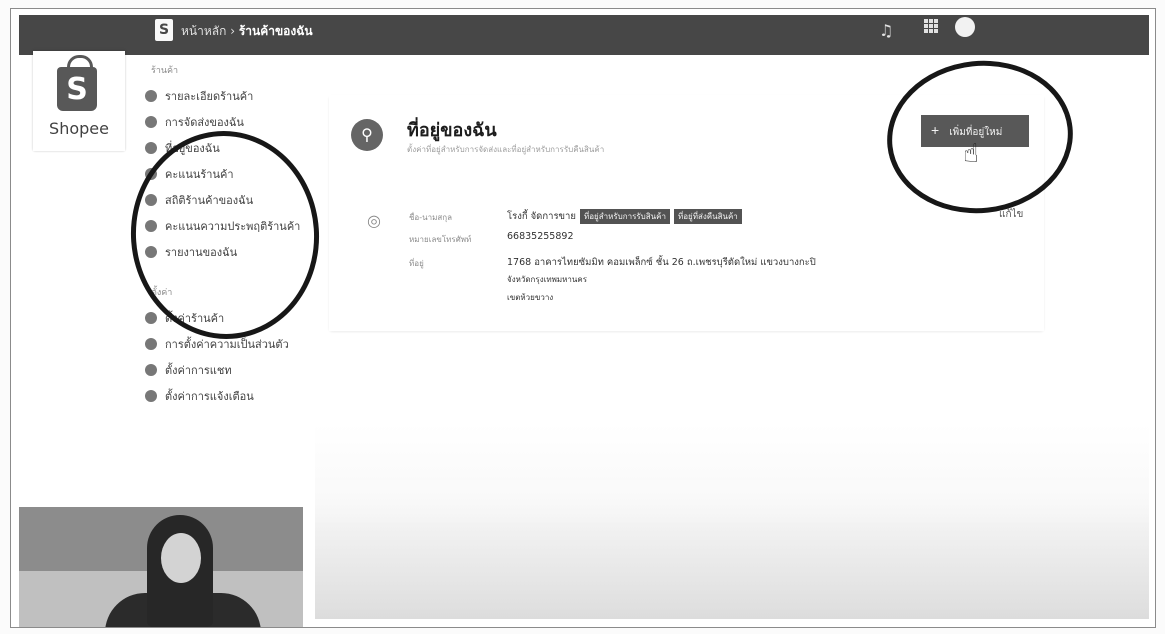  I want to click on truck-icon, so click(151, 122).